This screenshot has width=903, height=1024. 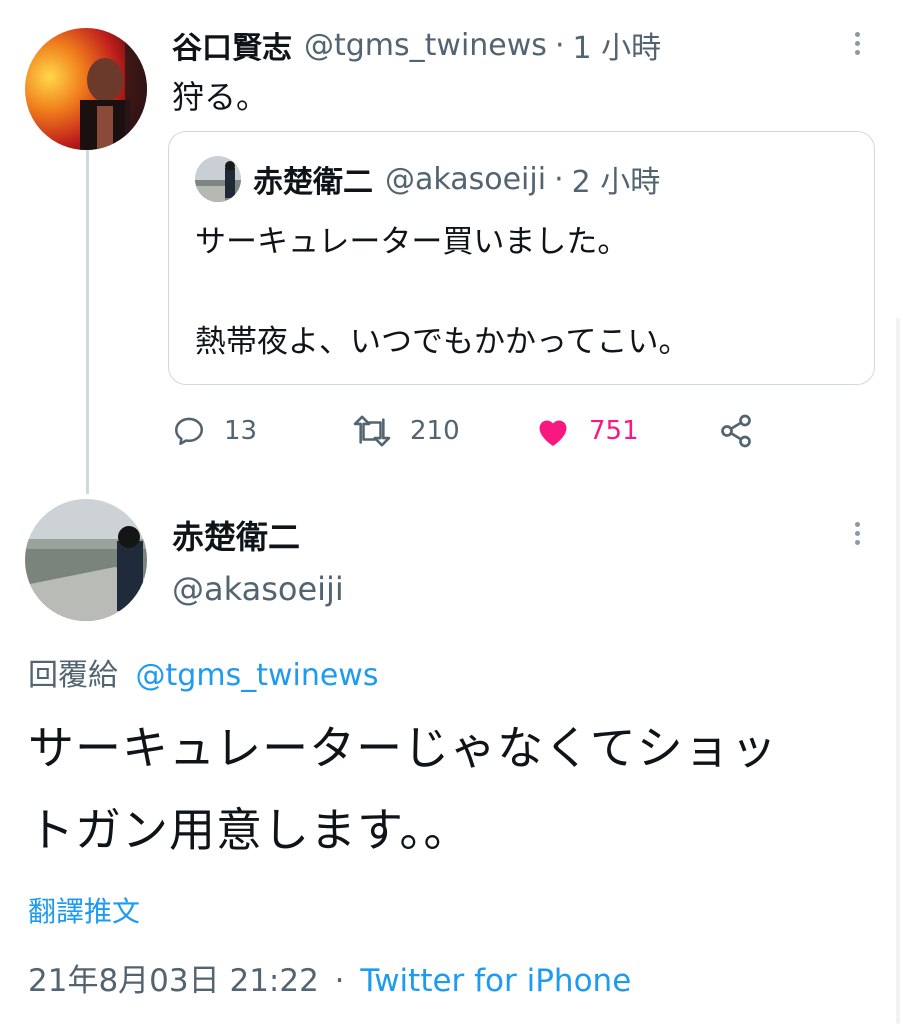 I want to click on like-count: 751, so click(x=614, y=431).